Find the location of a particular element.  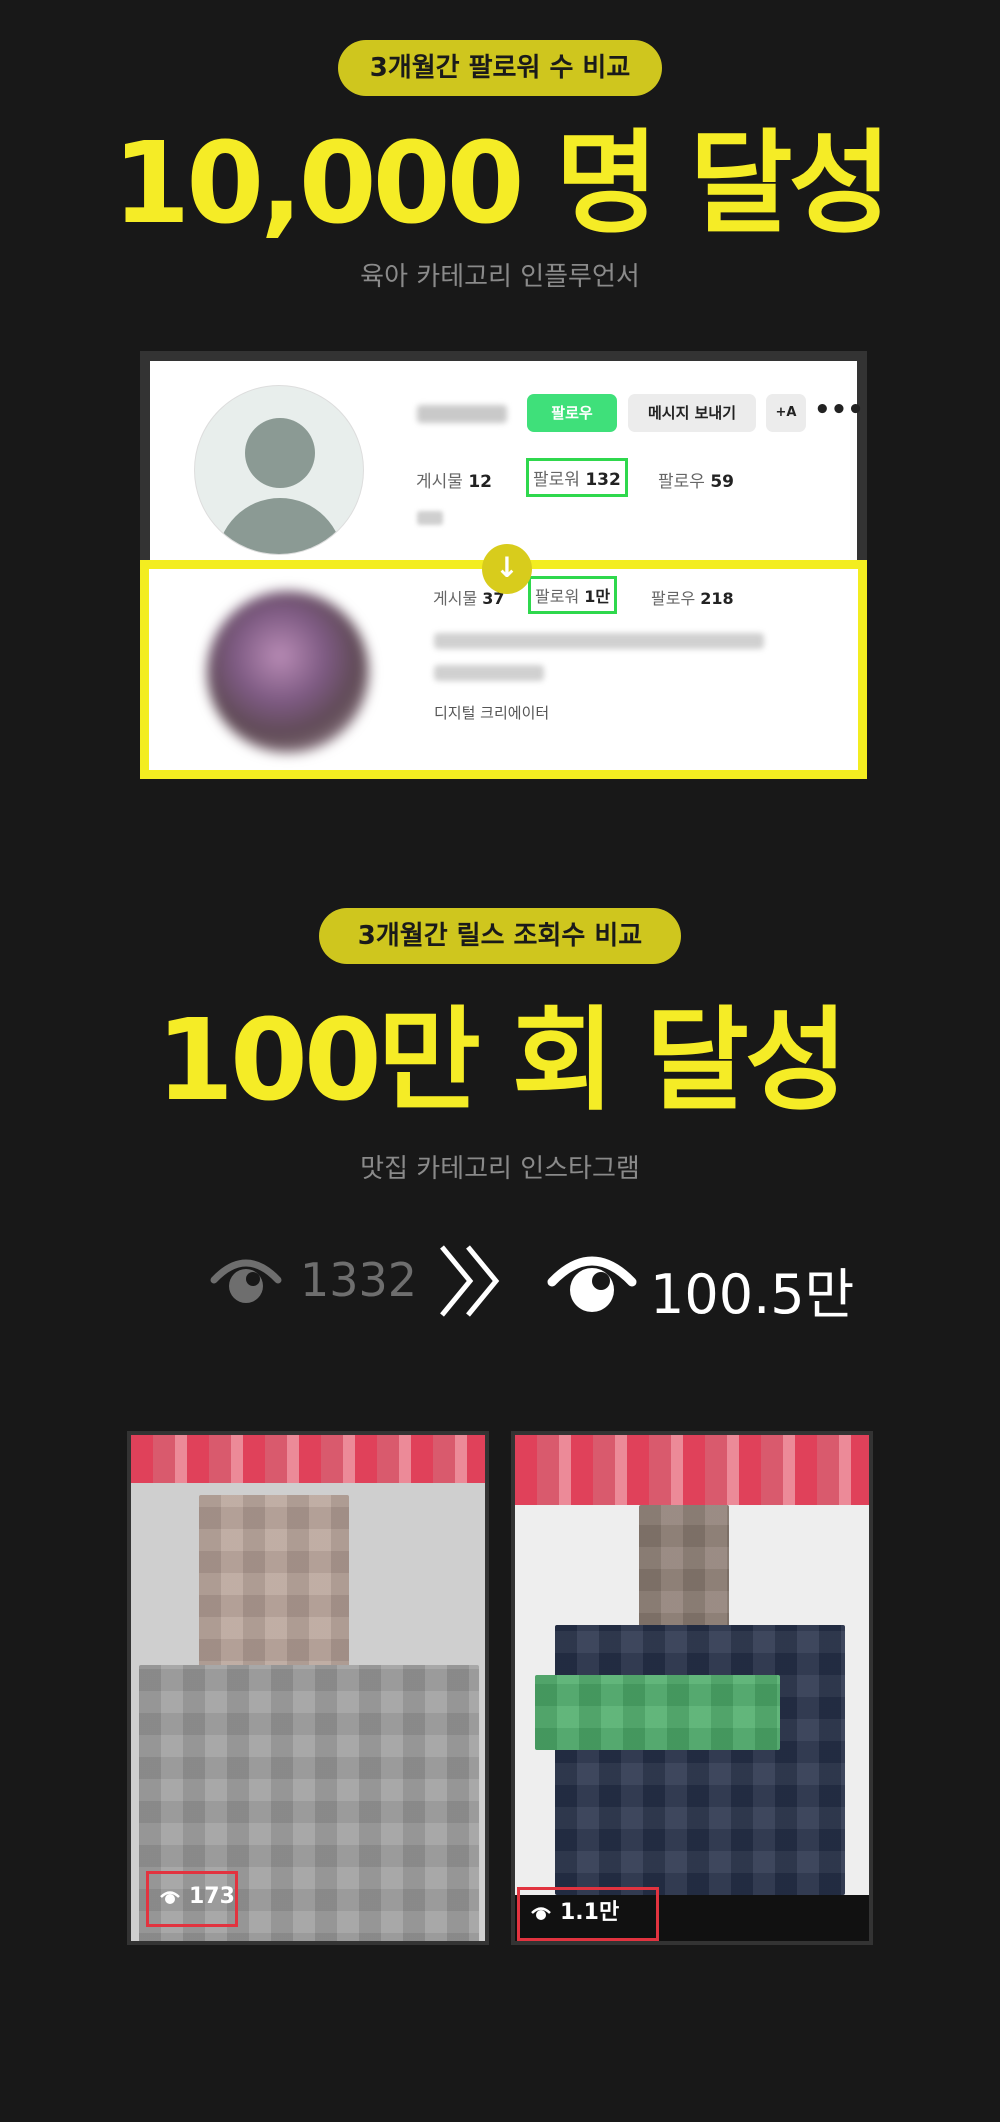

reel-thumbnail-before: 173 is located at coordinates (308, 1688).